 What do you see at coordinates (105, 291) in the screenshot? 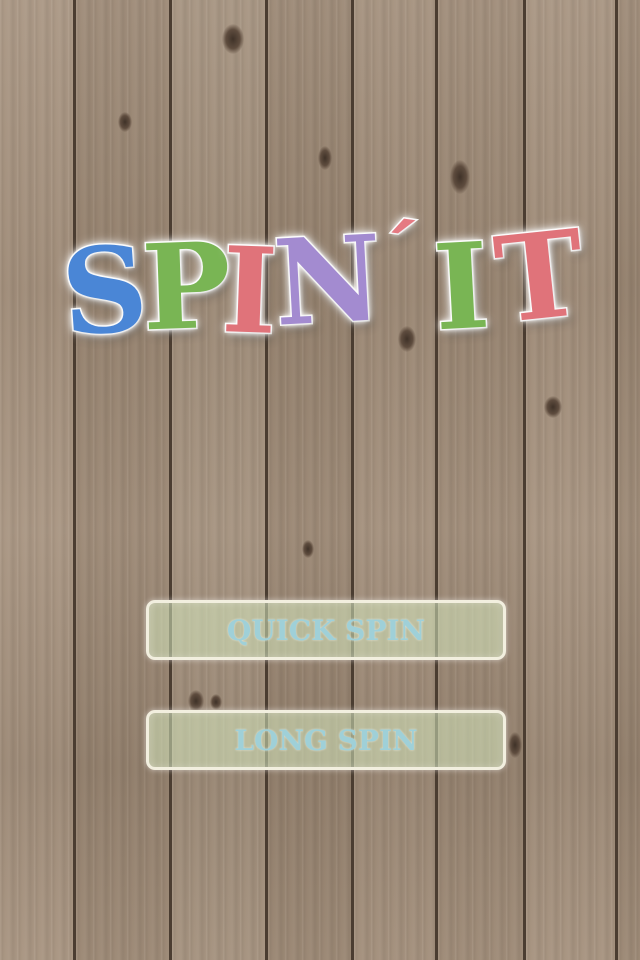
I see `logo-letter: S` at bounding box center [105, 291].